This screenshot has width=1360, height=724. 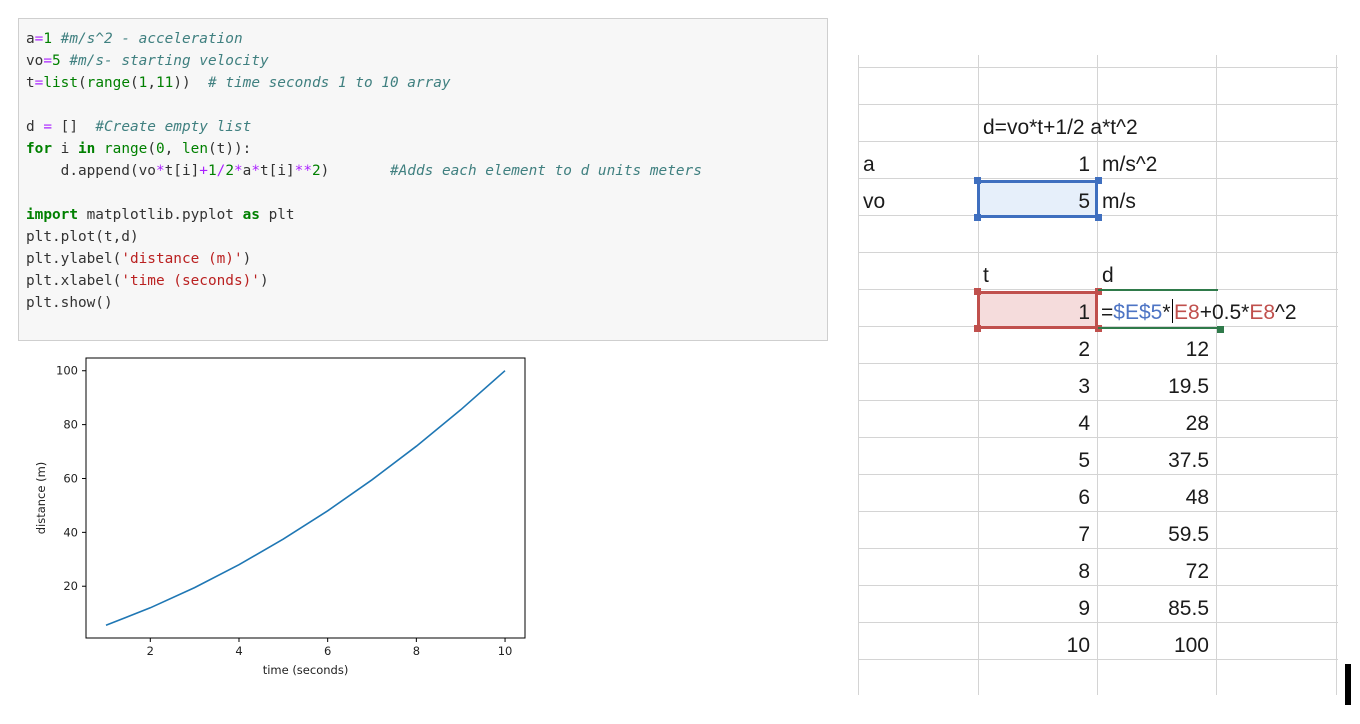 I want to click on code-line: plt.plot(t,d), so click(x=82, y=237).